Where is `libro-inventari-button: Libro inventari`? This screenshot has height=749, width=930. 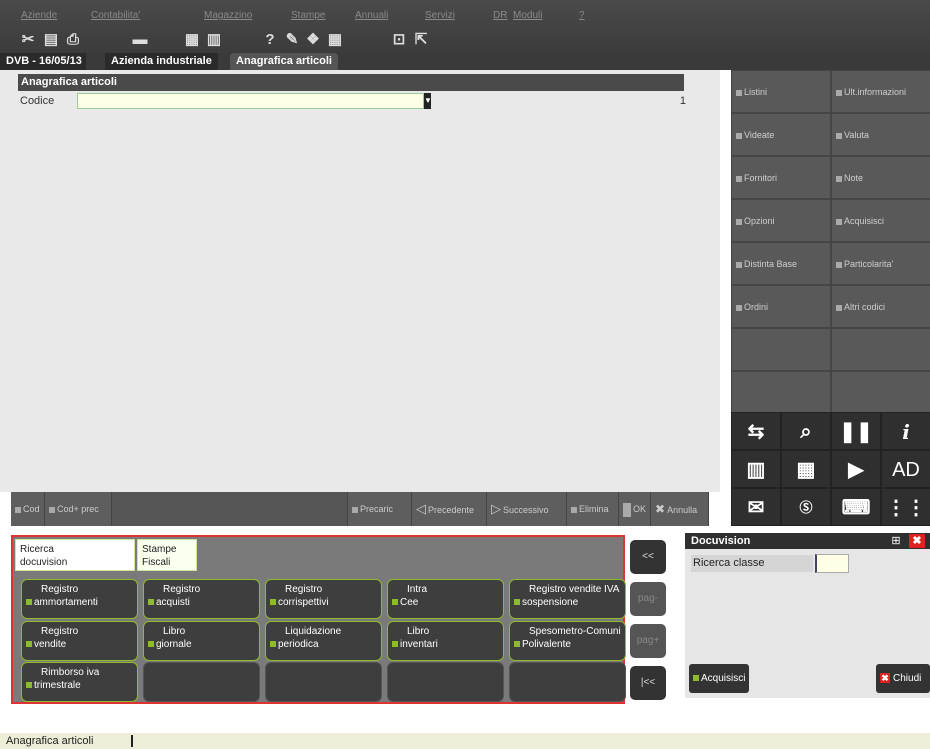 libro-inventari-button: Libro inventari is located at coordinates (445, 641).